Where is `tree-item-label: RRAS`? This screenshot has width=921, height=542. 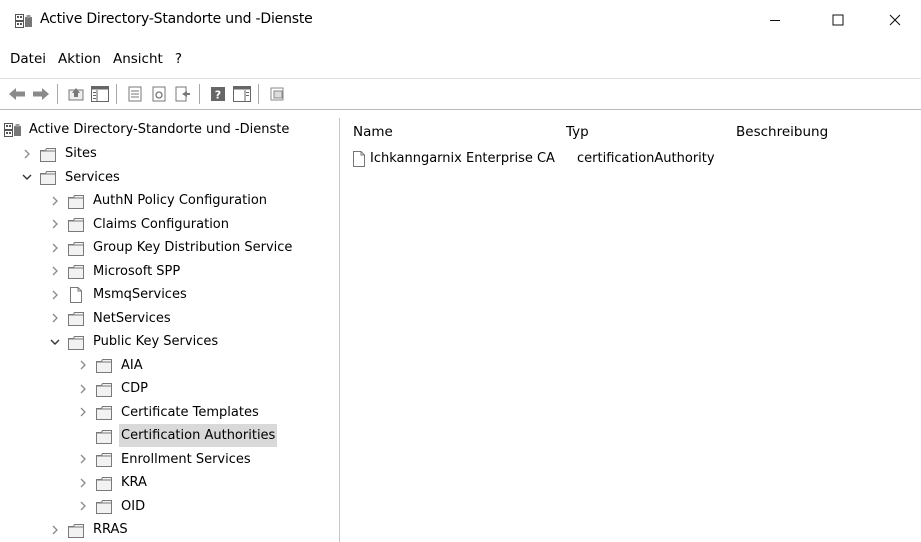 tree-item-label: RRAS is located at coordinates (110, 529).